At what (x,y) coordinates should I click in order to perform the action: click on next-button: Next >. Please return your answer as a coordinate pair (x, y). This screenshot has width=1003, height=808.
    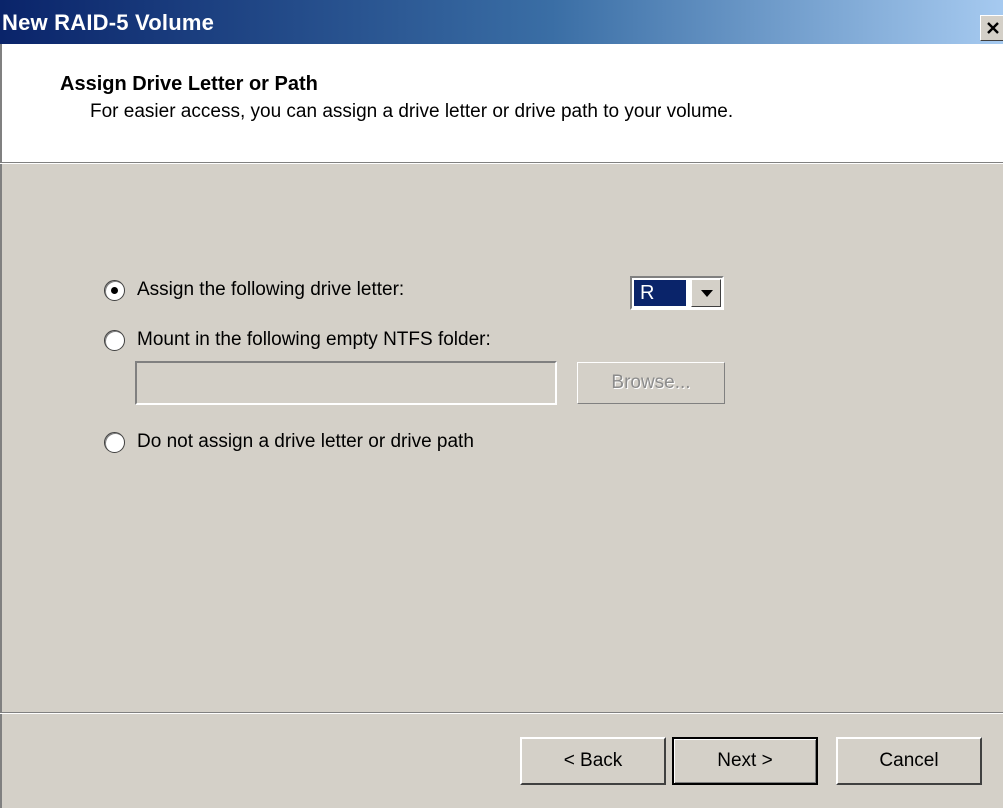
    Looking at the image, I should click on (745, 761).